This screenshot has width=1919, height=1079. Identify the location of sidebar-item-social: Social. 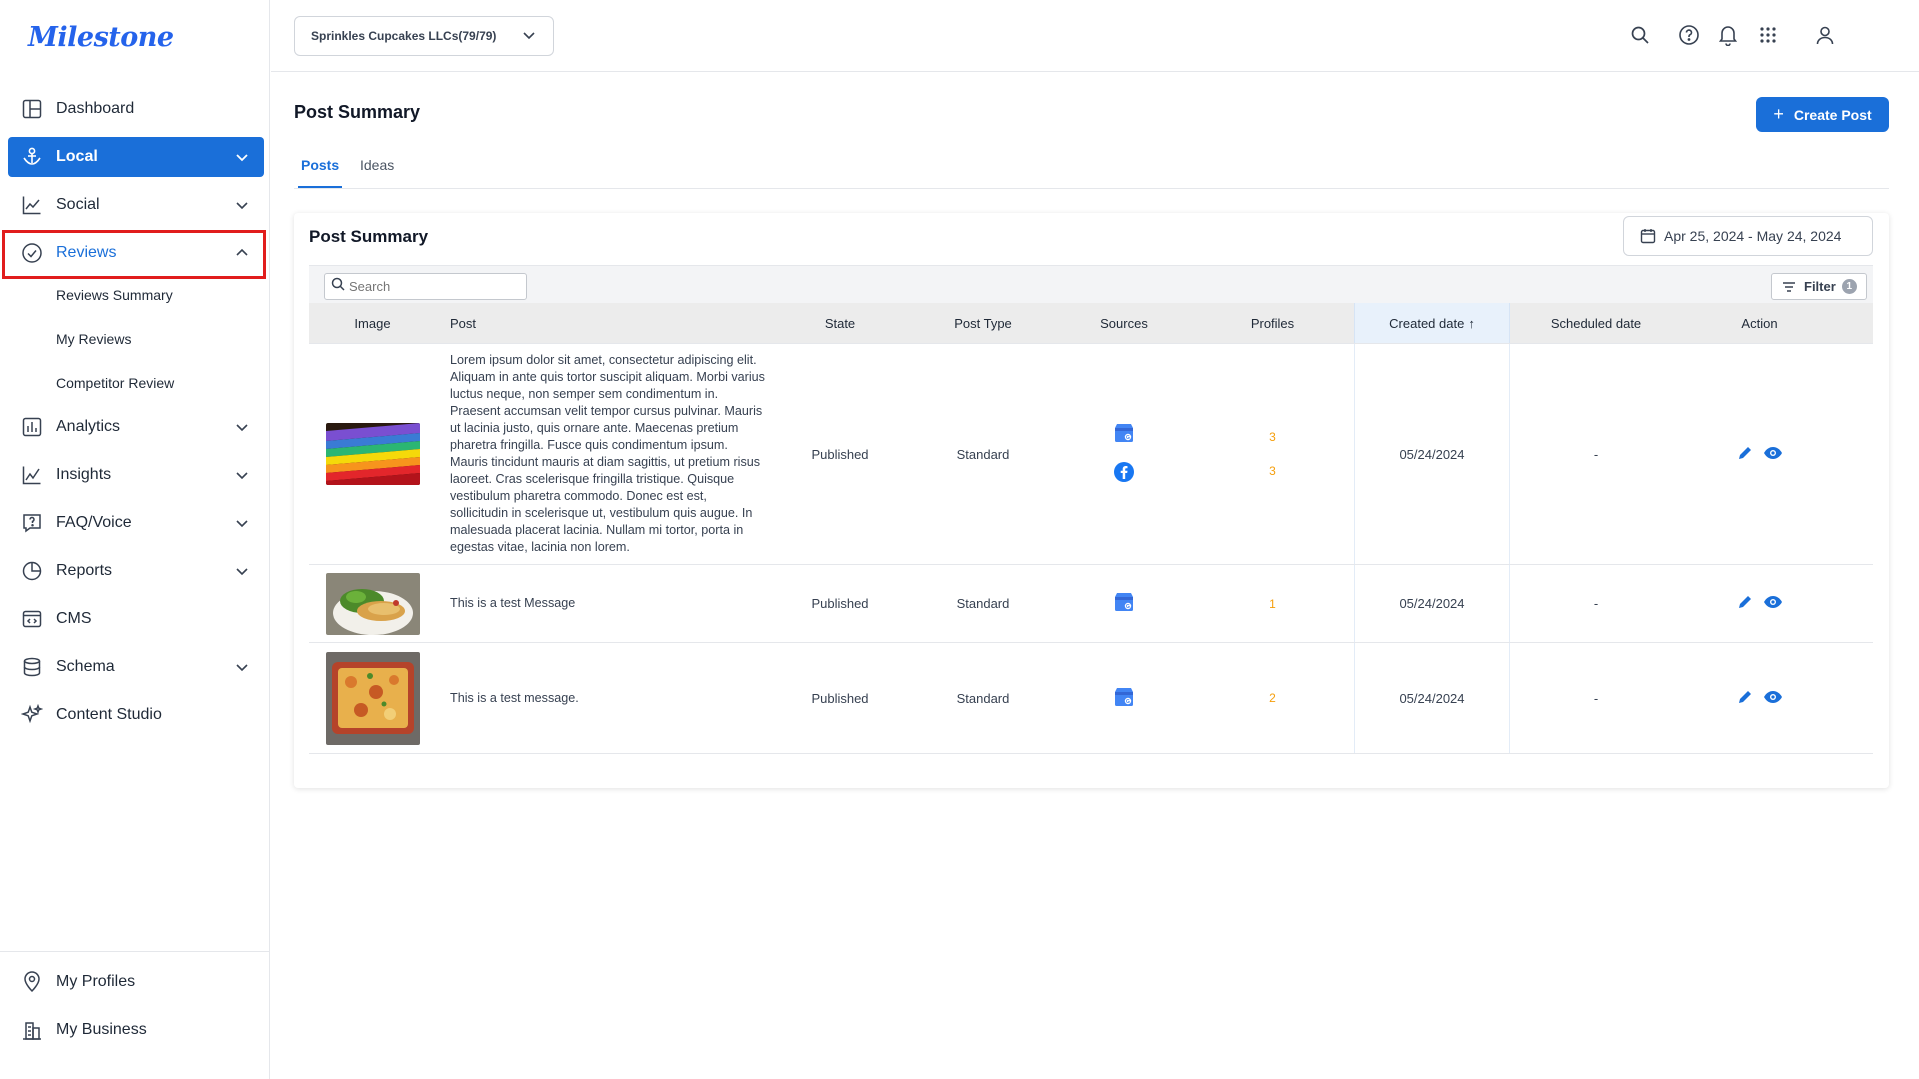
(136, 205).